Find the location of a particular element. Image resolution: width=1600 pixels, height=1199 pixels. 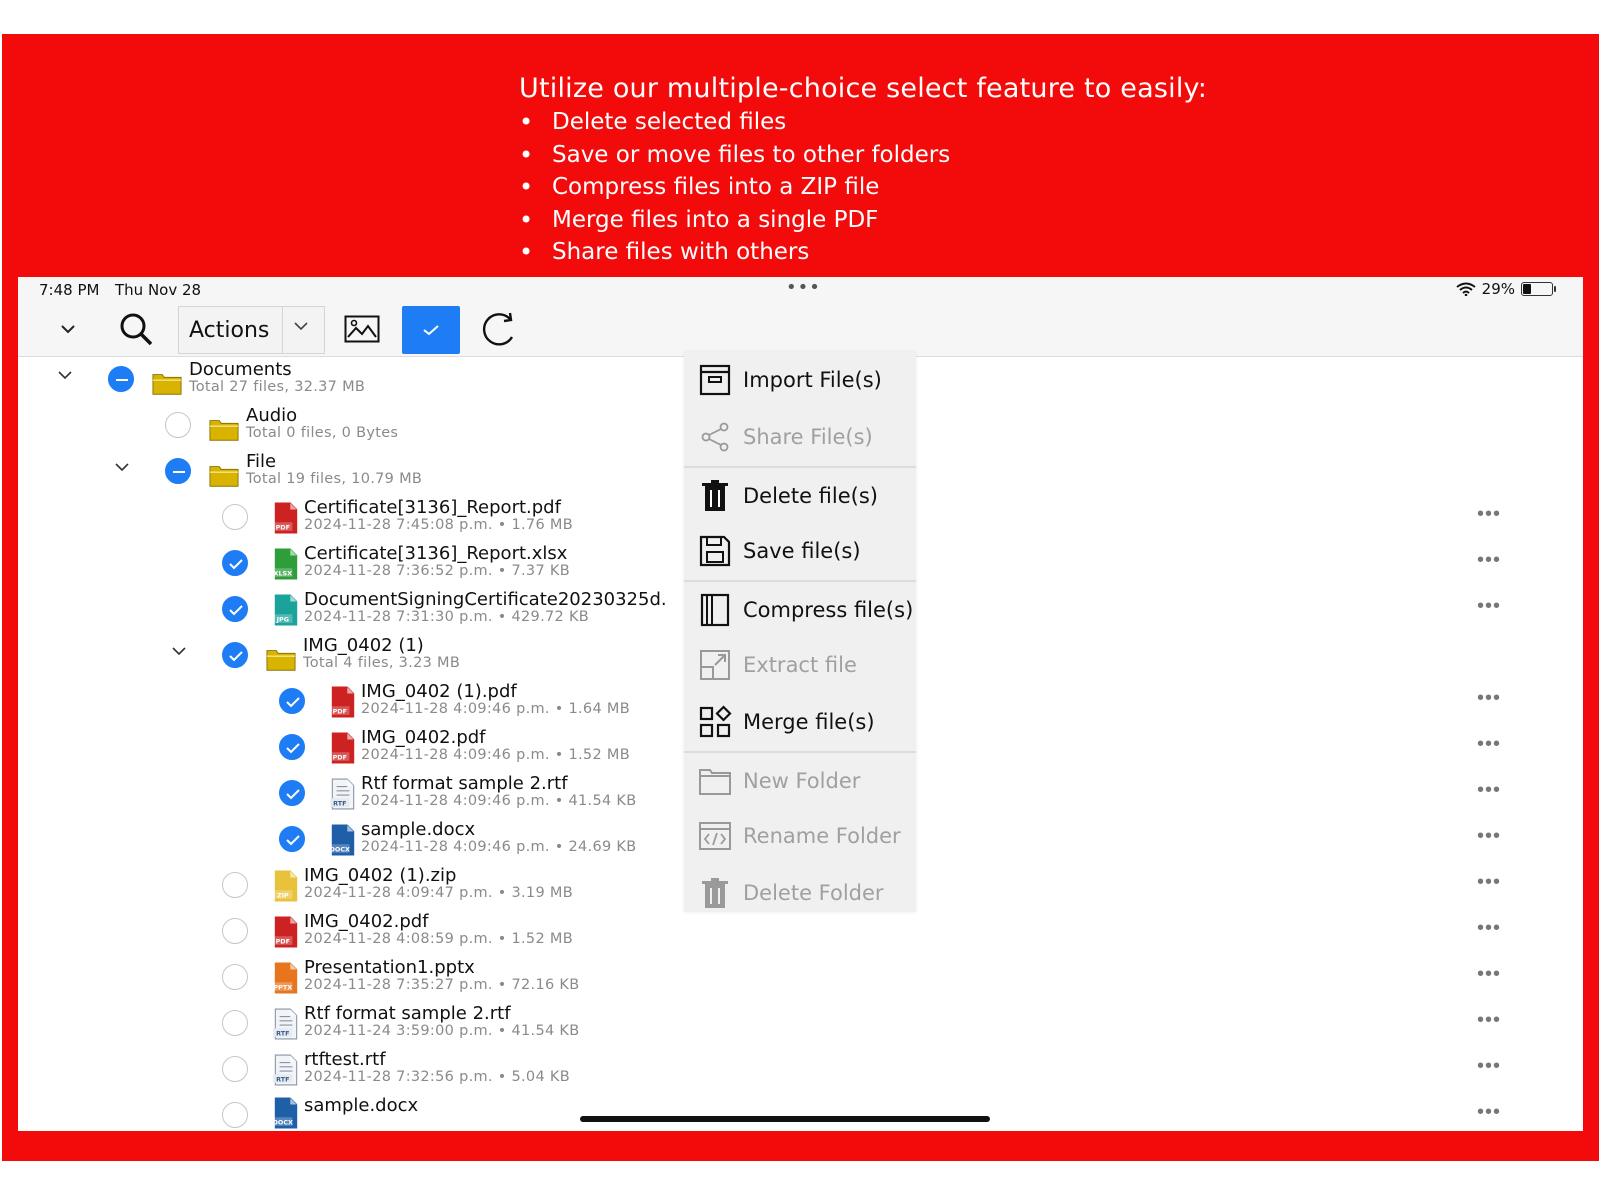

item-meta: 2024-11-28 4:09:46 p.m. • 41.54 KB is located at coordinates (499, 801).